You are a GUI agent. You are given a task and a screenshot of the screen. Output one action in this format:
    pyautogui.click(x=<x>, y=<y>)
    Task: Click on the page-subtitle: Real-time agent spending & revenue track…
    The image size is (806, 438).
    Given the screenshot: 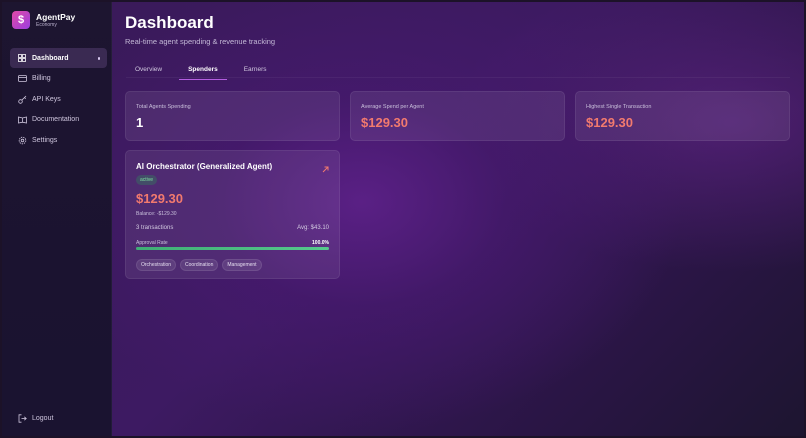 What is the action you would take?
    pyautogui.click(x=200, y=41)
    